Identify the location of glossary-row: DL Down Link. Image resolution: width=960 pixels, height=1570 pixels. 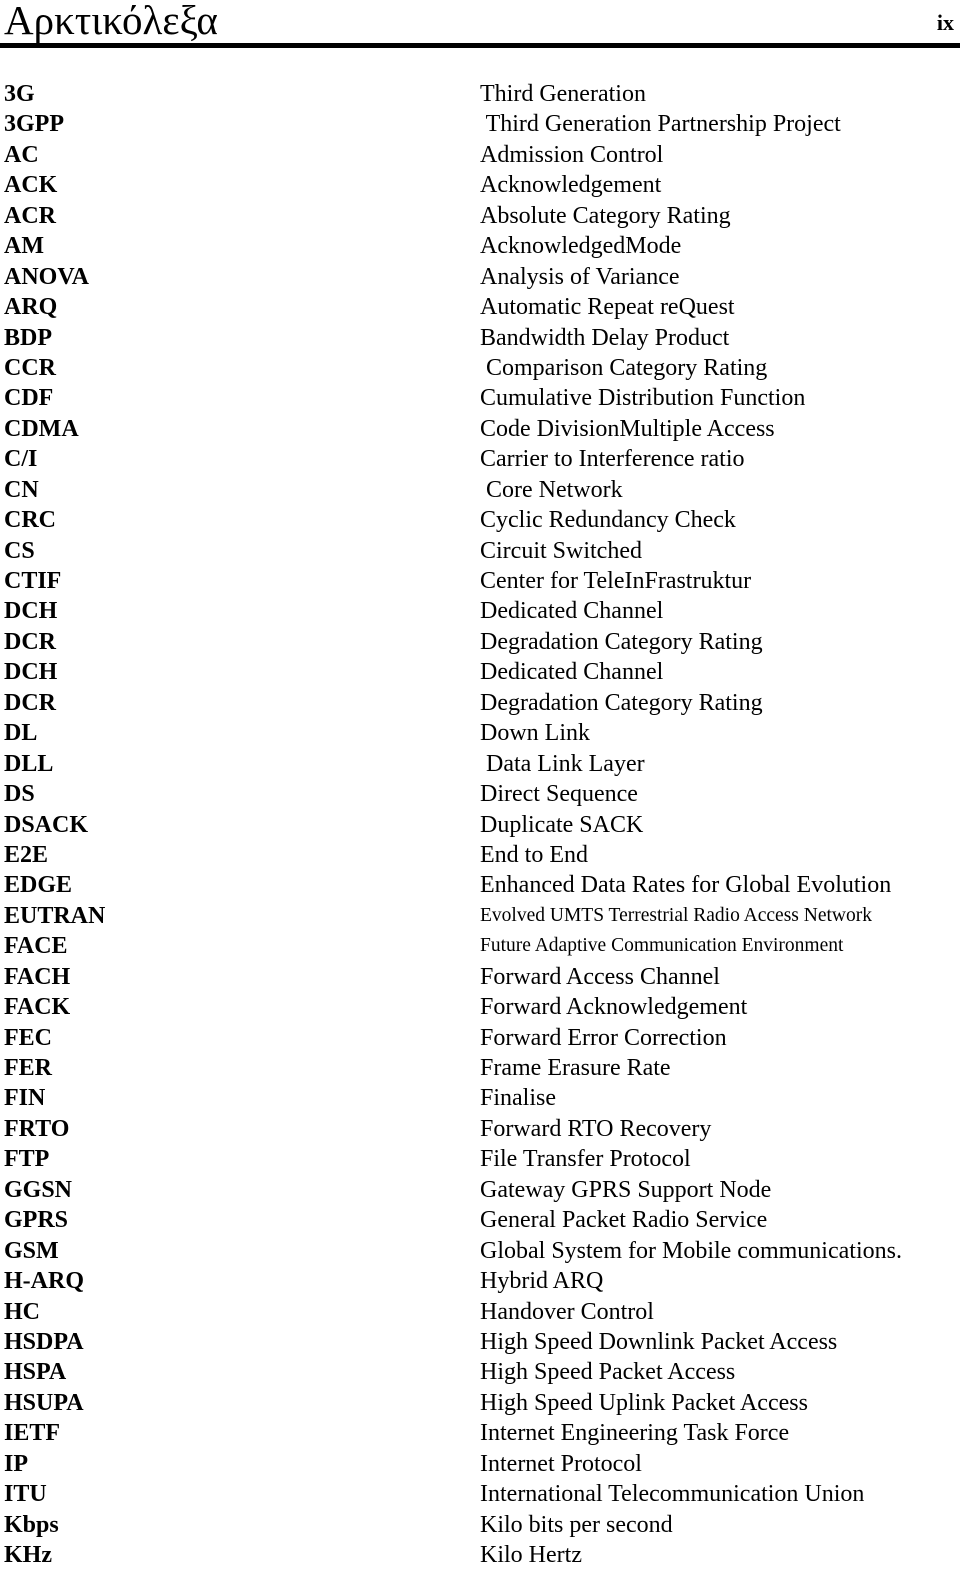
(480, 733).